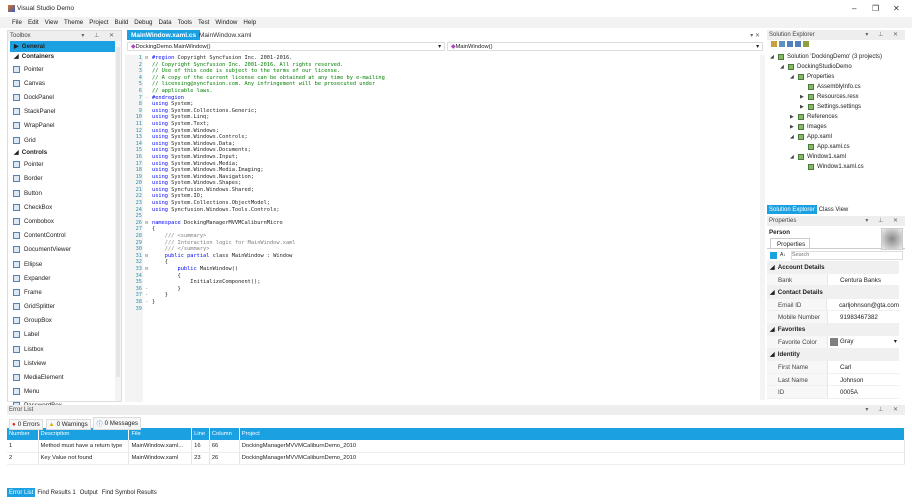  What do you see at coordinates (826, 97) in the screenshot?
I see `tree-node-resources-resx: ▶ Resources.resx` at bounding box center [826, 97].